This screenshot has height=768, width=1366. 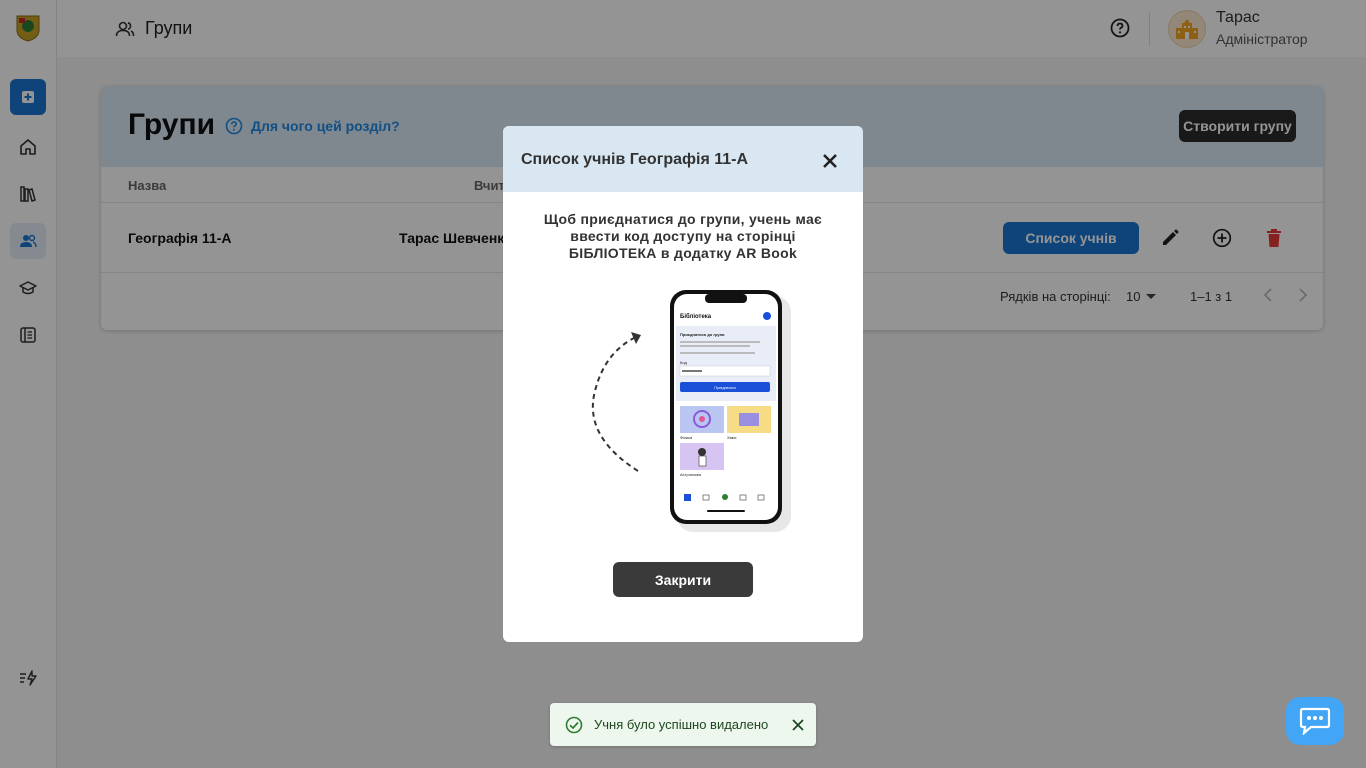 I want to click on phone-book-3: Астрономія, so click(x=690, y=474).